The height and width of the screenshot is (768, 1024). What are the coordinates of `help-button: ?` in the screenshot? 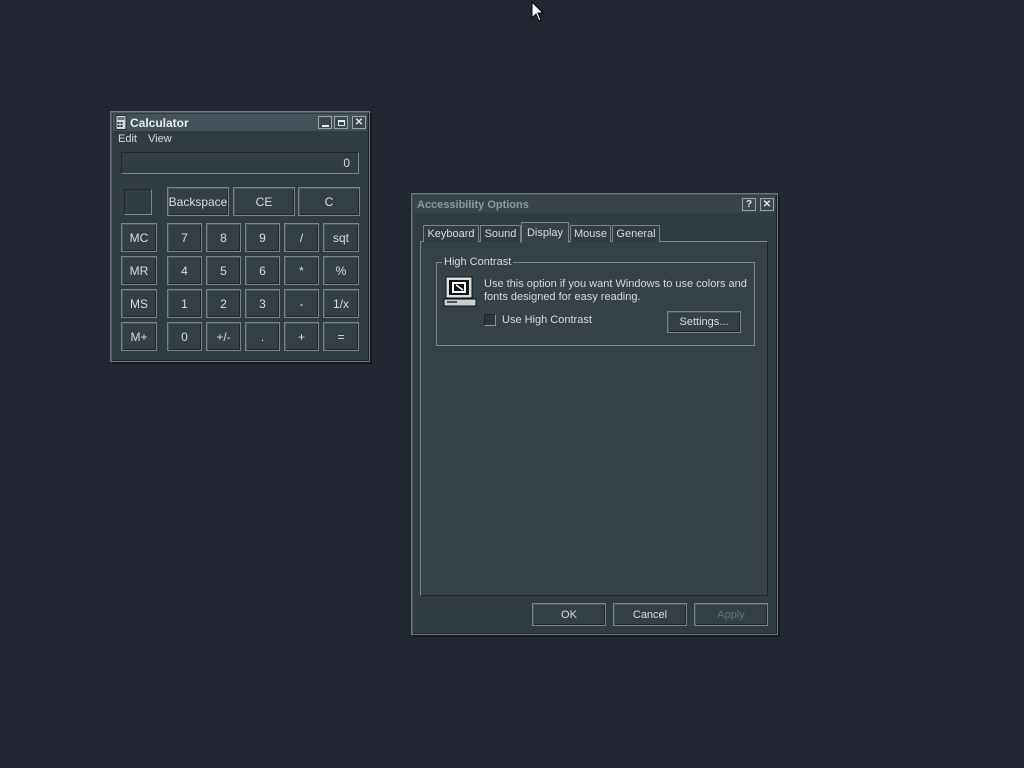 It's located at (749, 204).